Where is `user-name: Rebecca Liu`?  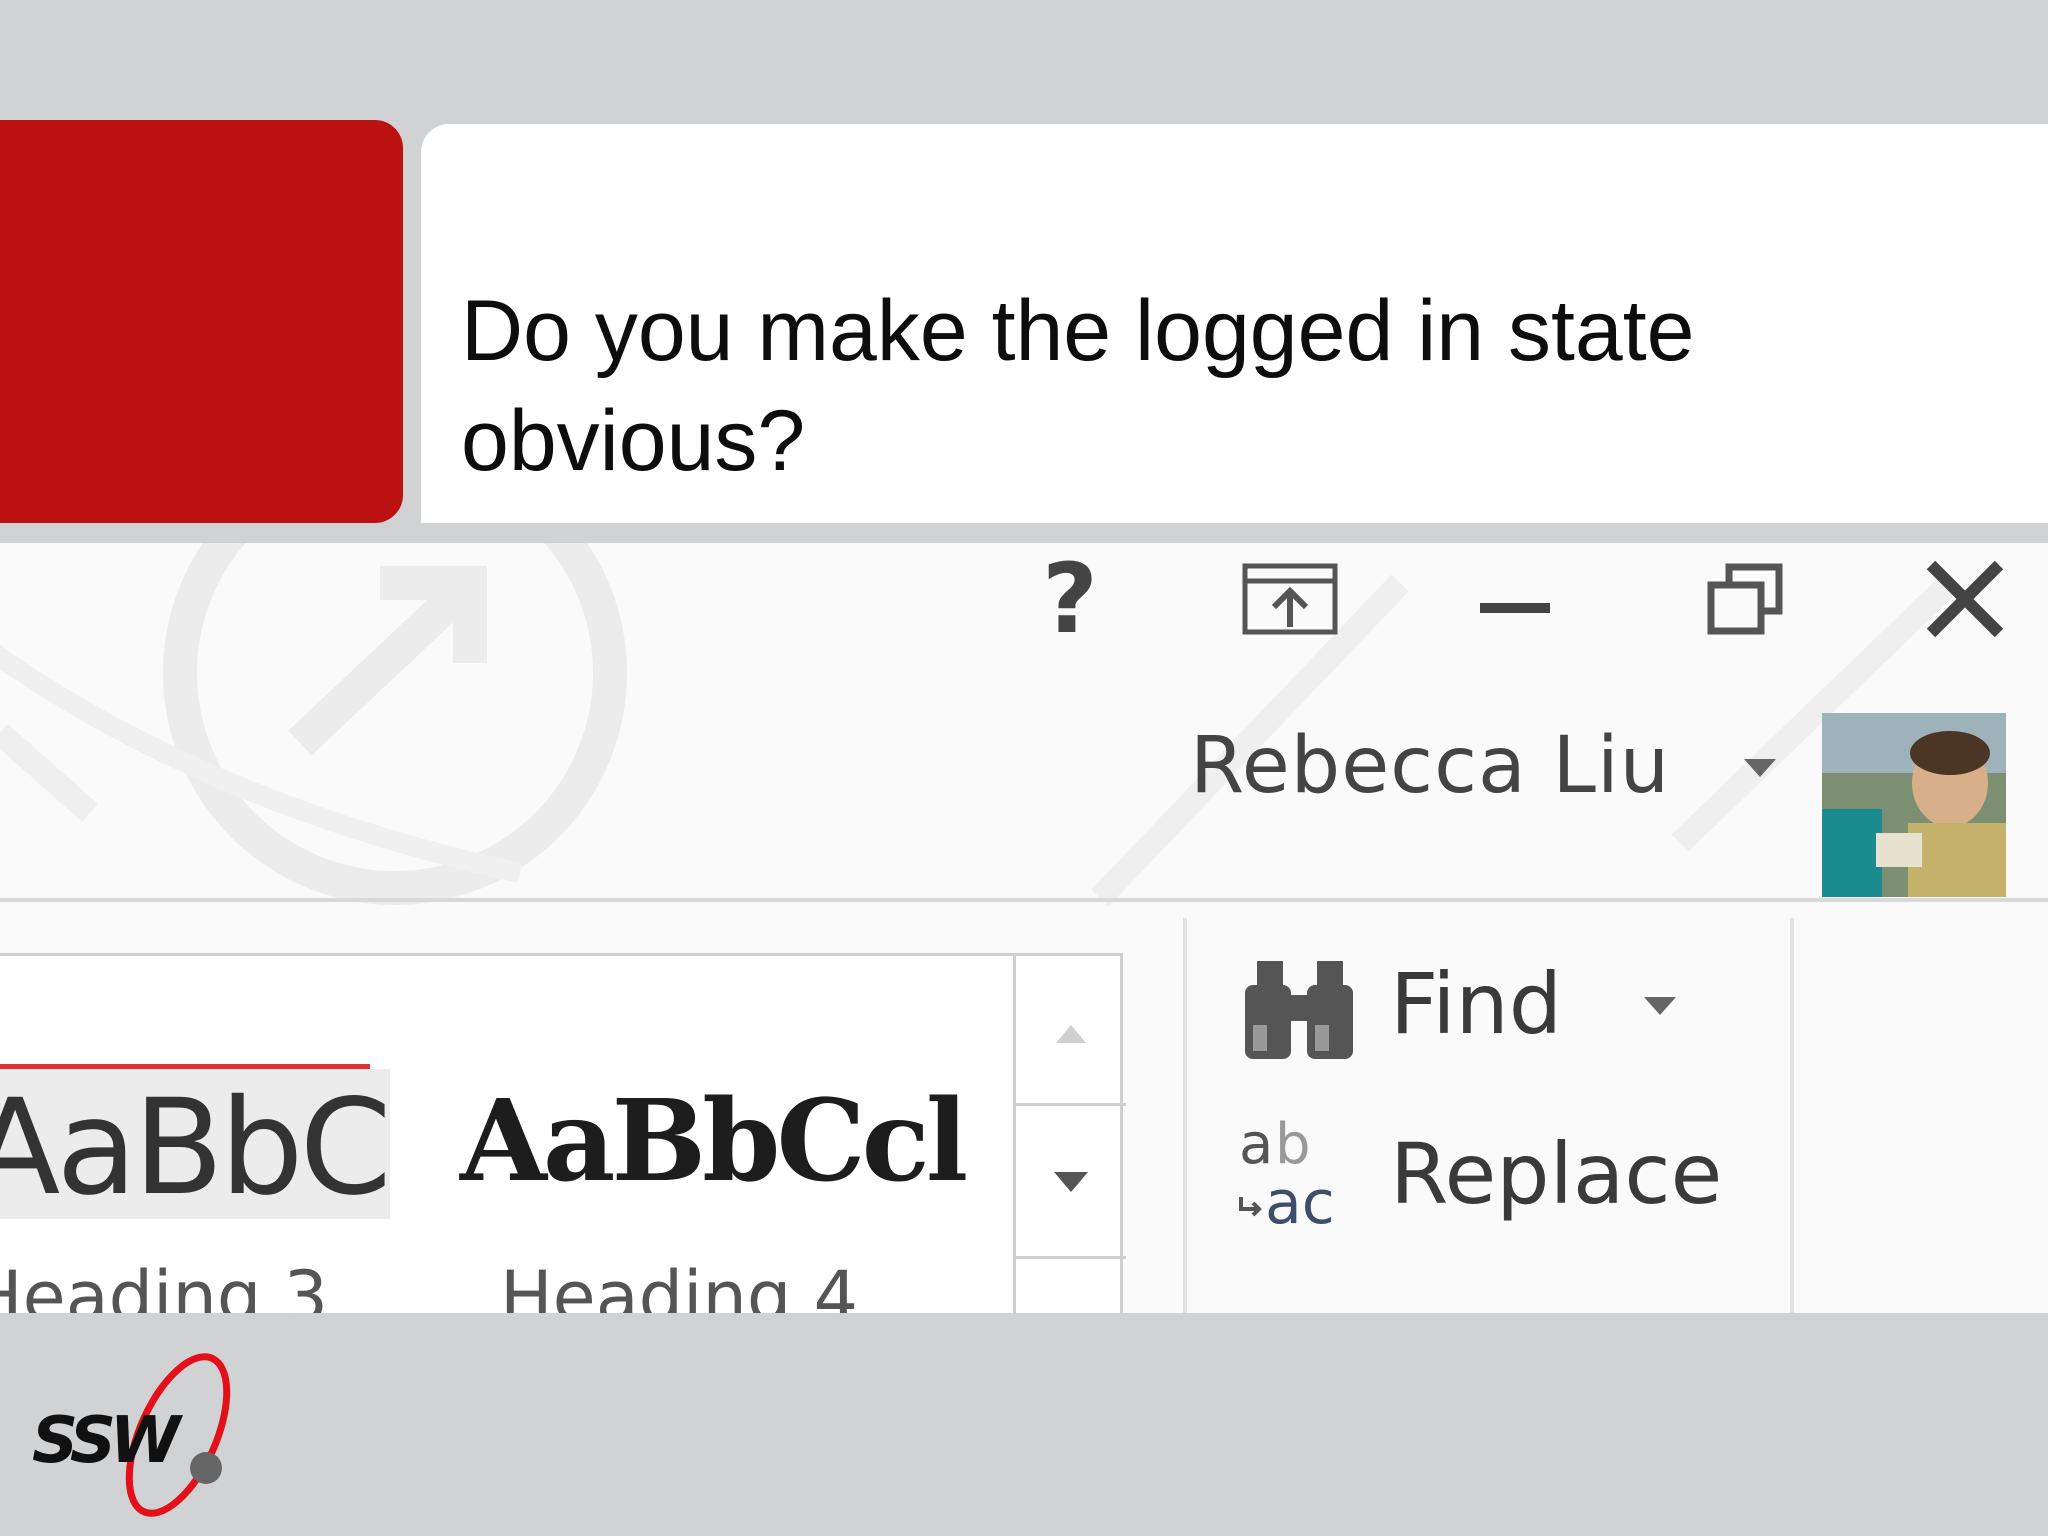
user-name: Rebecca Liu is located at coordinates (1430, 766).